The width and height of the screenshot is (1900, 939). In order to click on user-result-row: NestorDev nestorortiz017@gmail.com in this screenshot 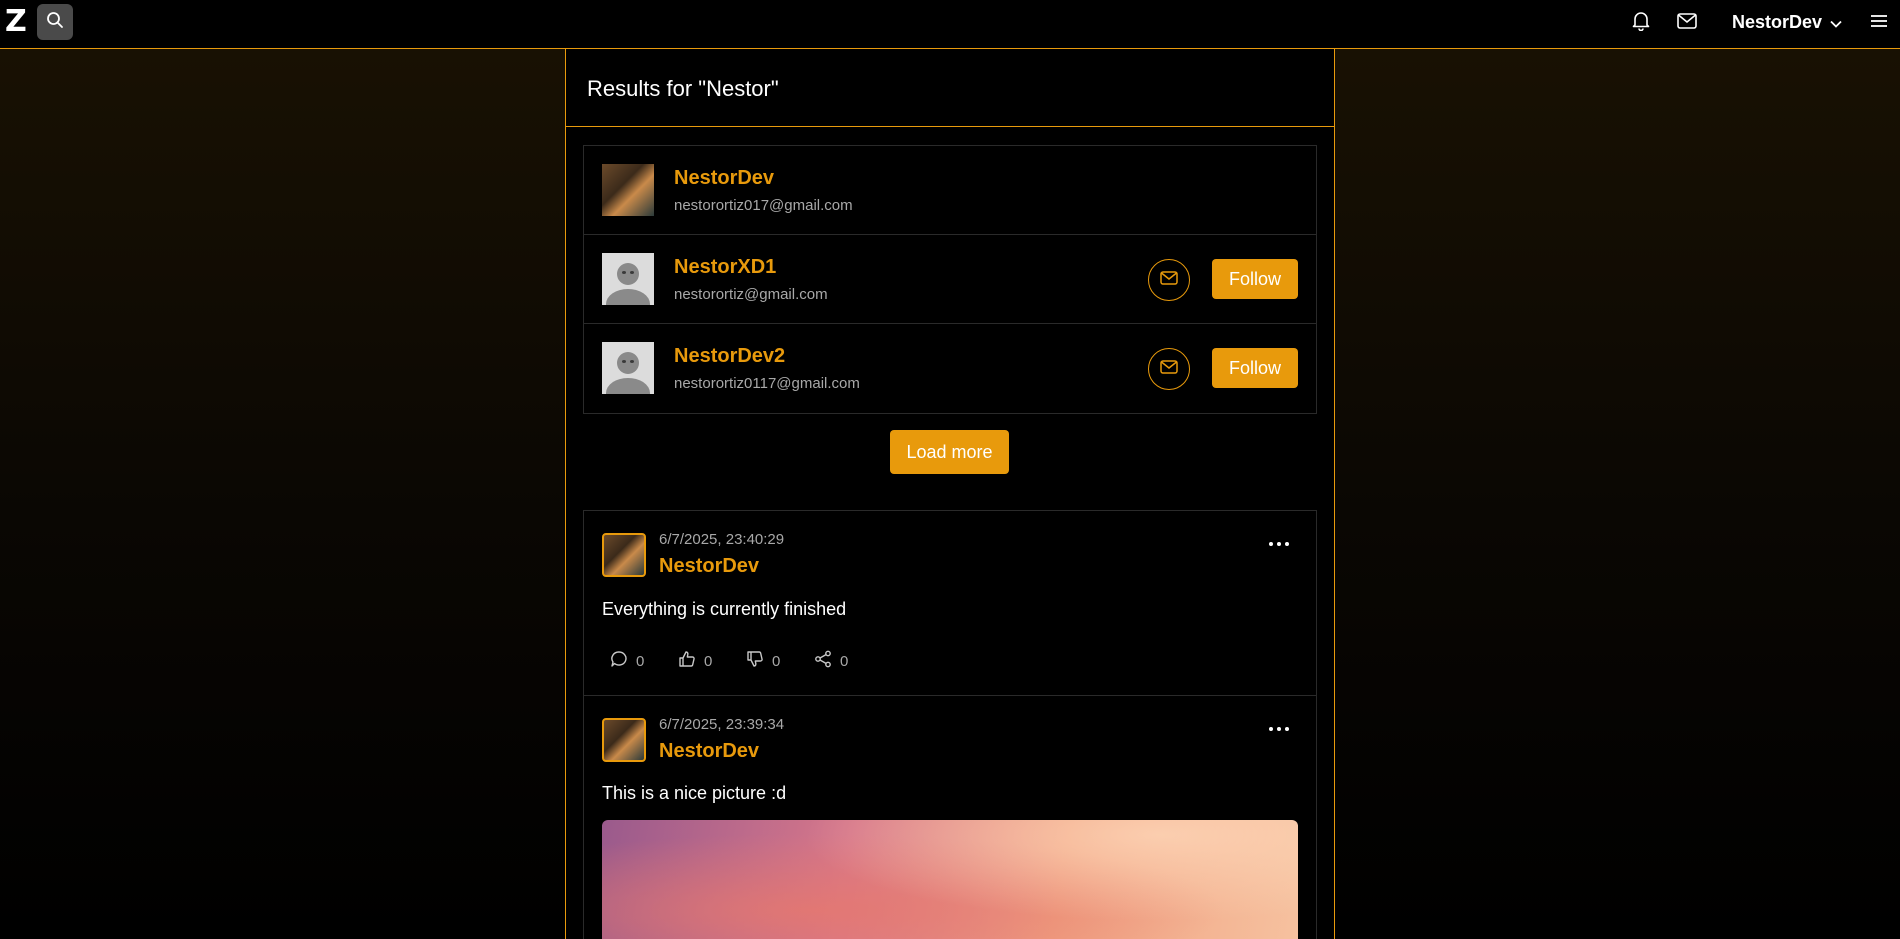, I will do `click(950, 190)`.